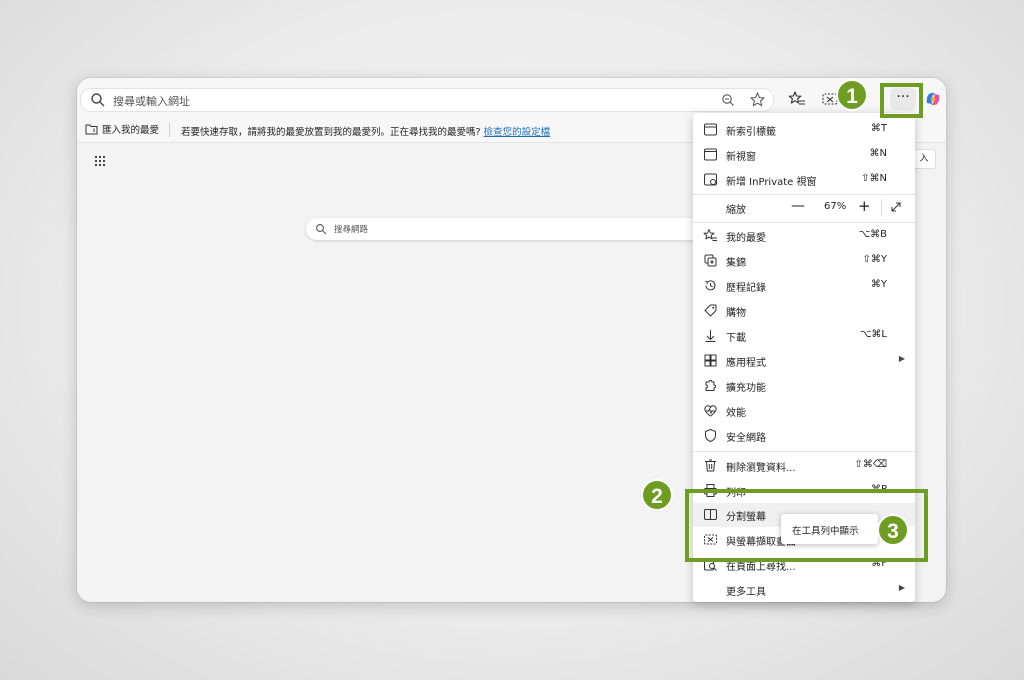 The width and height of the screenshot is (1024, 680). I want to click on check-profile-settings-link: 檢查您的設定檔, so click(517, 132).